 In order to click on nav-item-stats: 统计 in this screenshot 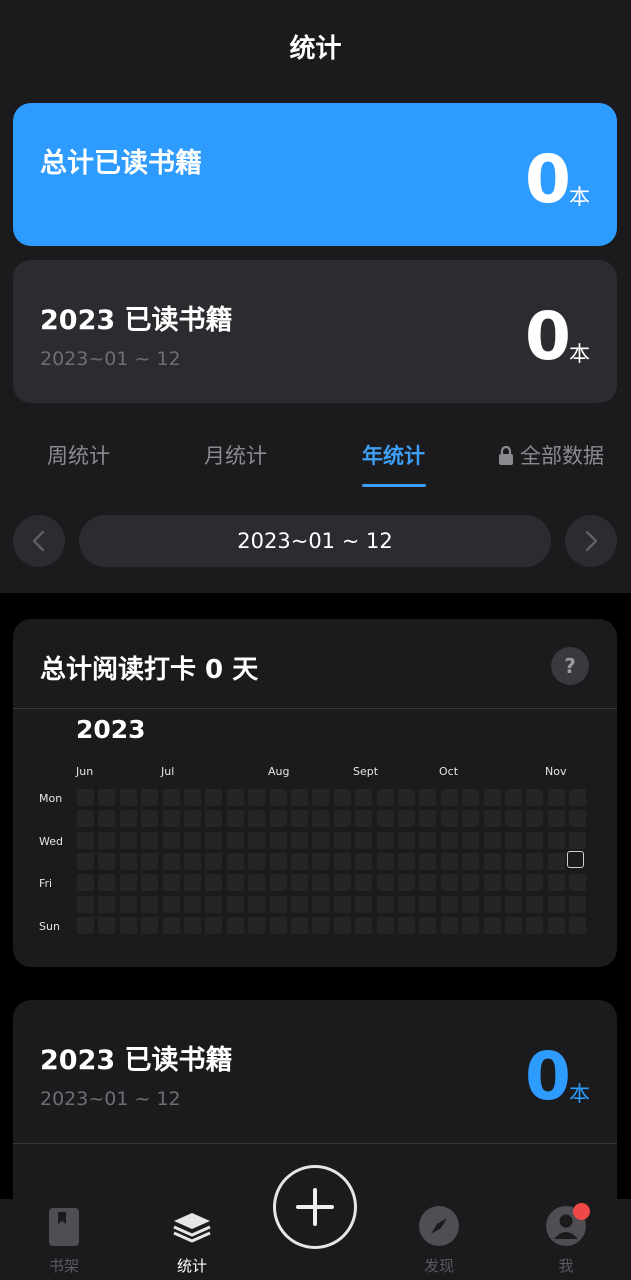, I will do `click(192, 1239)`.